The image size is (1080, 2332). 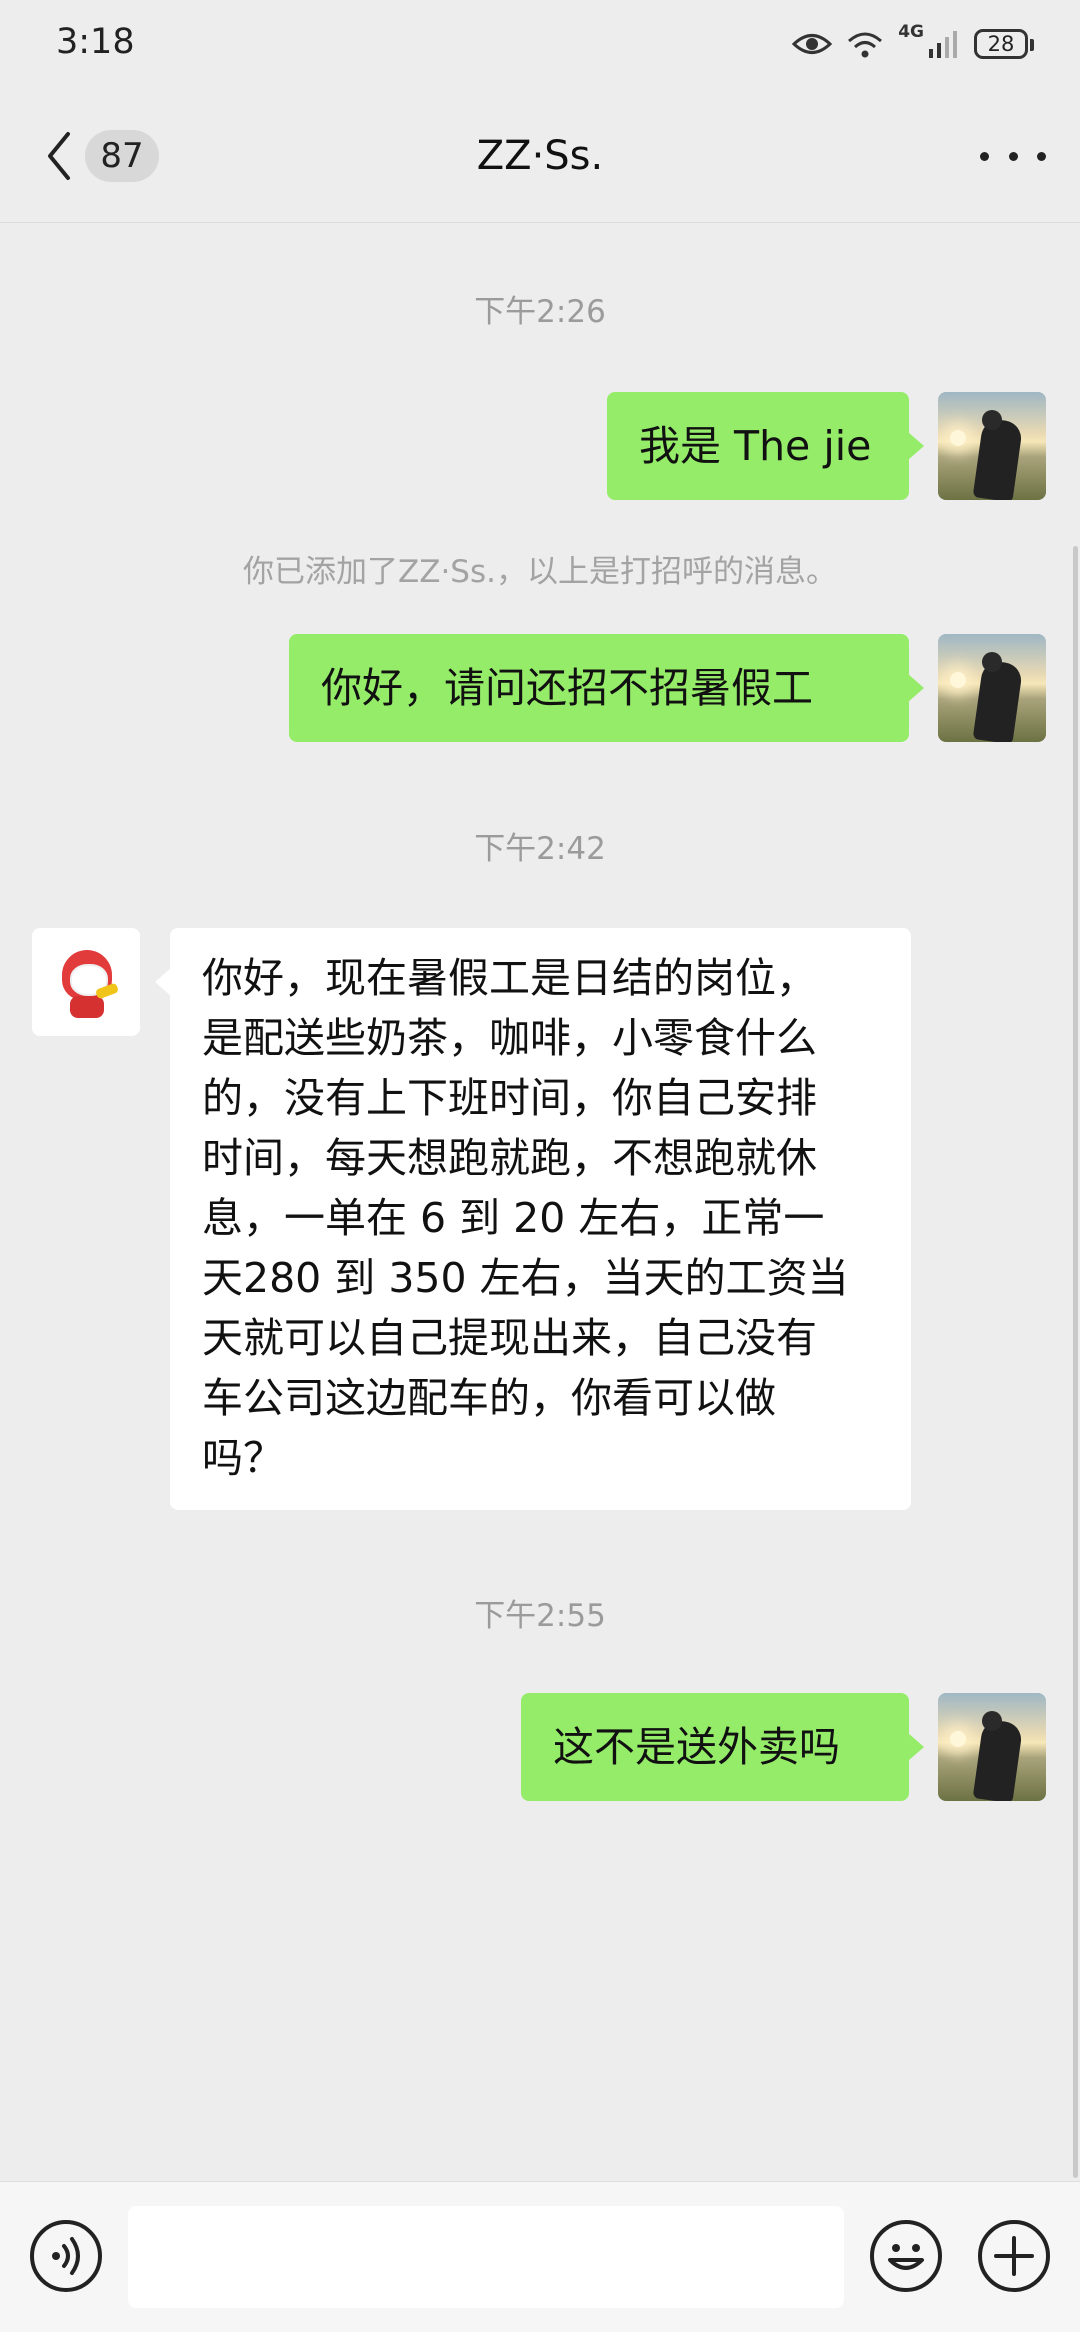 I want to click on message-line: 天就可以自己提现出来，自己没有, so click(x=509, y=1338).